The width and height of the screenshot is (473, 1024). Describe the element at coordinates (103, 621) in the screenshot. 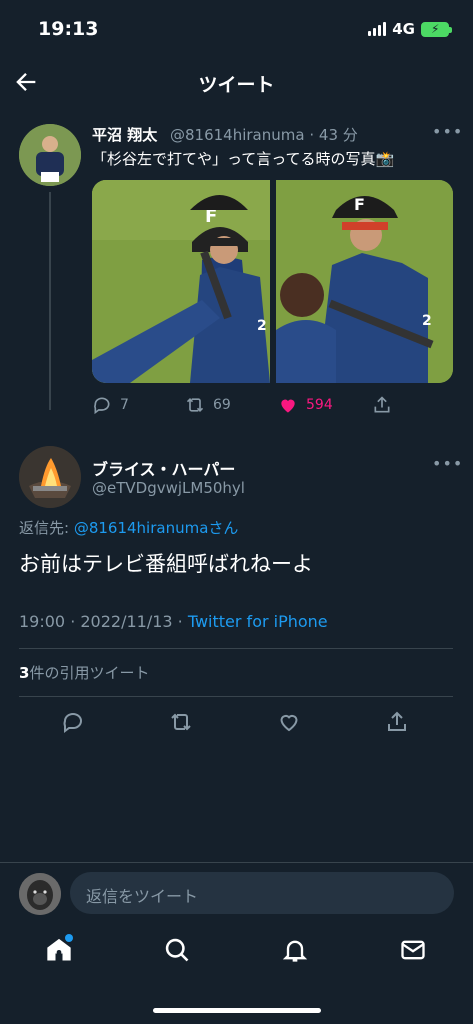

I see `timestamp: 19:00 · 2022/11/13 ·` at that location.